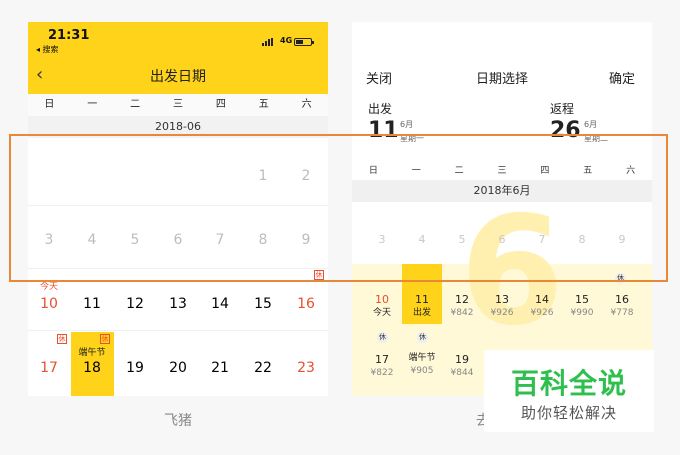 The width and height of the screenshot is (680, 455). Describe the element at coordinates (562, 109) in the screenshot. I see `return-label: 返程` at that location.